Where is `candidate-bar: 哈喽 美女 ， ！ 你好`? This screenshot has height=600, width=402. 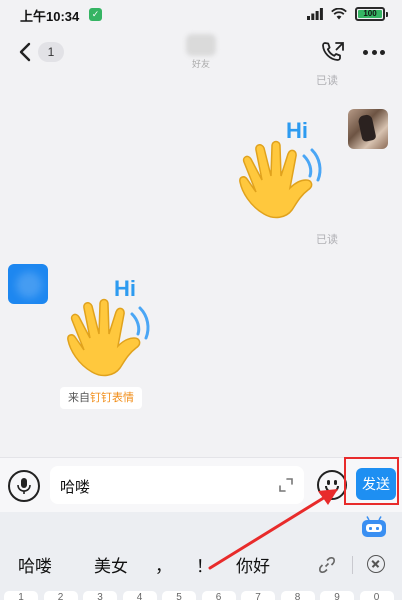
candidate-bar: 哈喽 美女 ， ！ 你好 is located at coordinates (201, 564).